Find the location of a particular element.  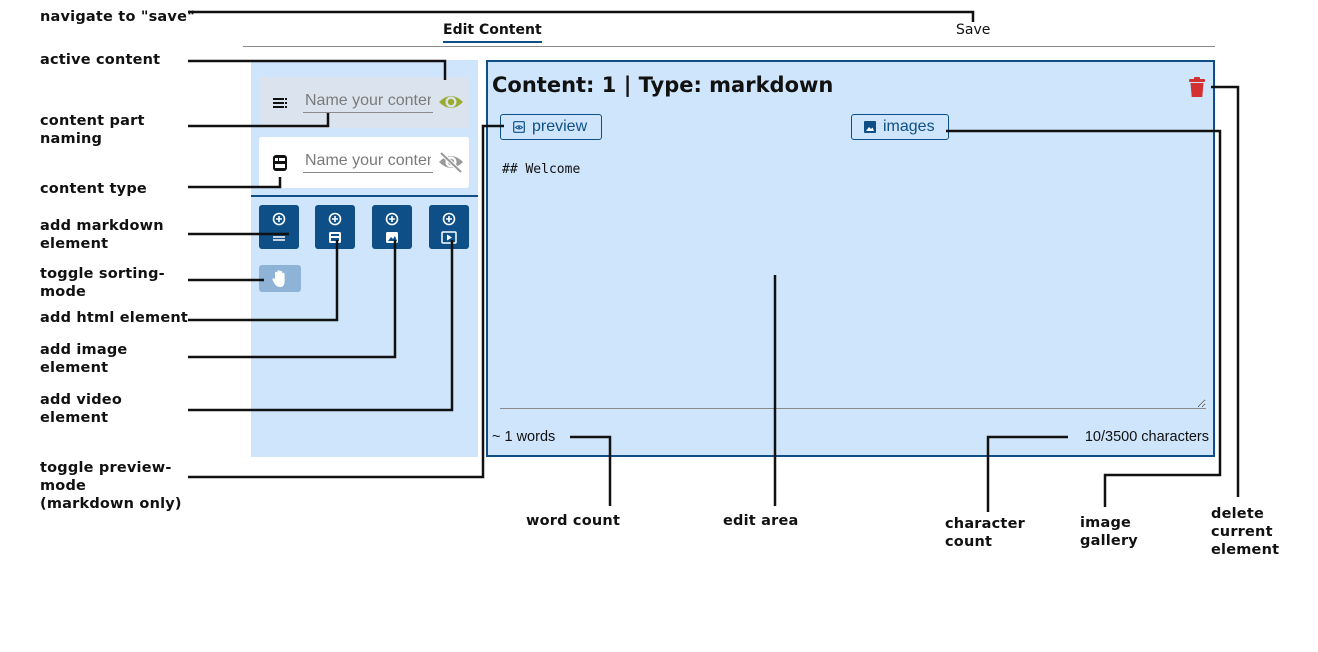

annotation-edit-area: edit area is located at coordinates (761, 521).